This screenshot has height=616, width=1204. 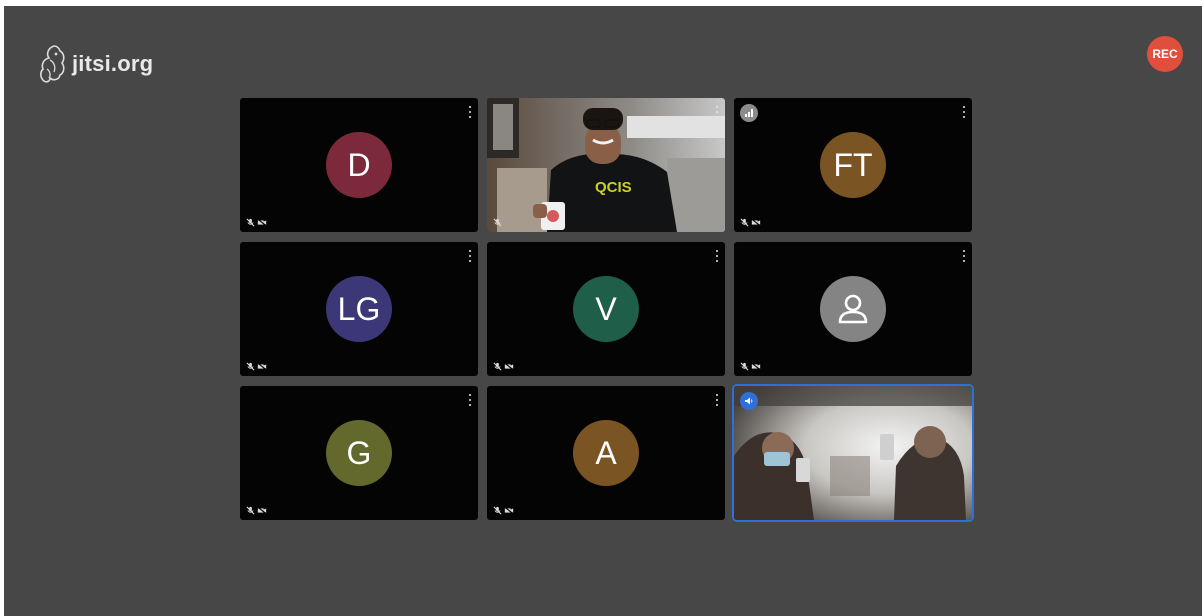 I want to click on participant-tile-video: QCIS, so click(x=606, y=165).